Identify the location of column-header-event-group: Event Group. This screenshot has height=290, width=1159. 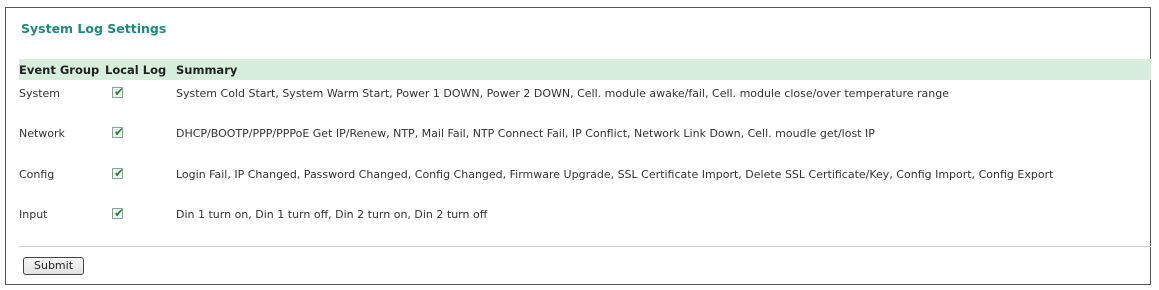
(59, 70).